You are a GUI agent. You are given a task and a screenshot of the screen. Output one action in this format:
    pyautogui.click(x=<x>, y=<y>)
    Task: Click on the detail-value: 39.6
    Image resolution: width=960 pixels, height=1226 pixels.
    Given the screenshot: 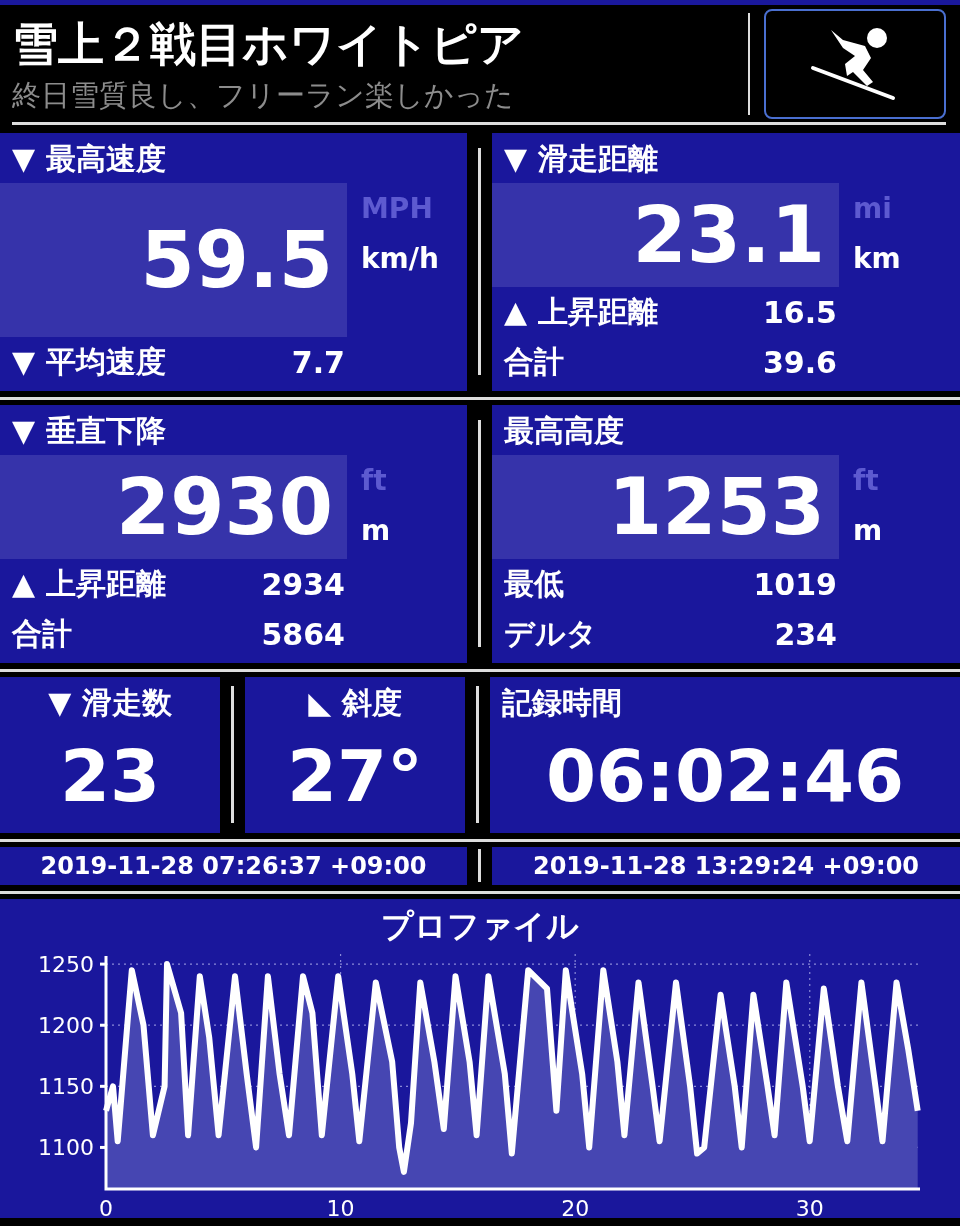 What is the action you would take?
    pyautogui.click(x=800, y=362)
    